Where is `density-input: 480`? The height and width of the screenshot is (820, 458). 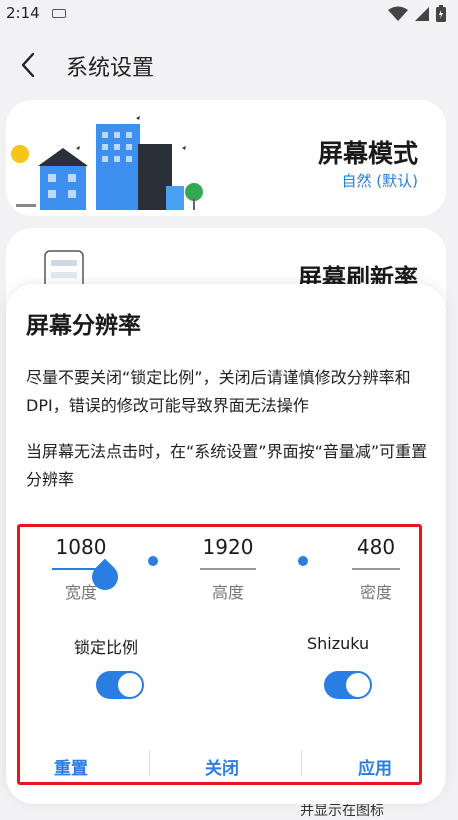 density-input: 480 is located at coordinates (376, 547).